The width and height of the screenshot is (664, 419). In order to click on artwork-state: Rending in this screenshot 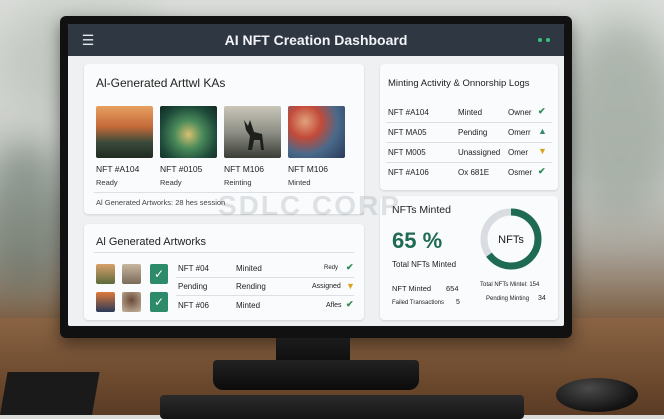, I will do `click(251, 286)`.